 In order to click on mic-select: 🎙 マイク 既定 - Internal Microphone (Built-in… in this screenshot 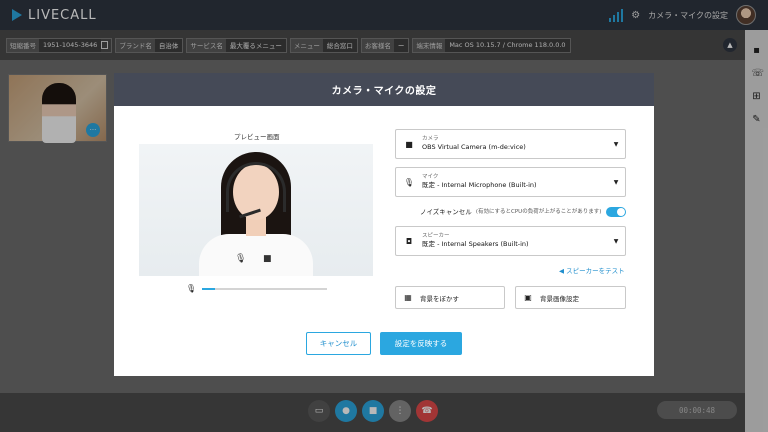, I will do `click(510, 182)`.